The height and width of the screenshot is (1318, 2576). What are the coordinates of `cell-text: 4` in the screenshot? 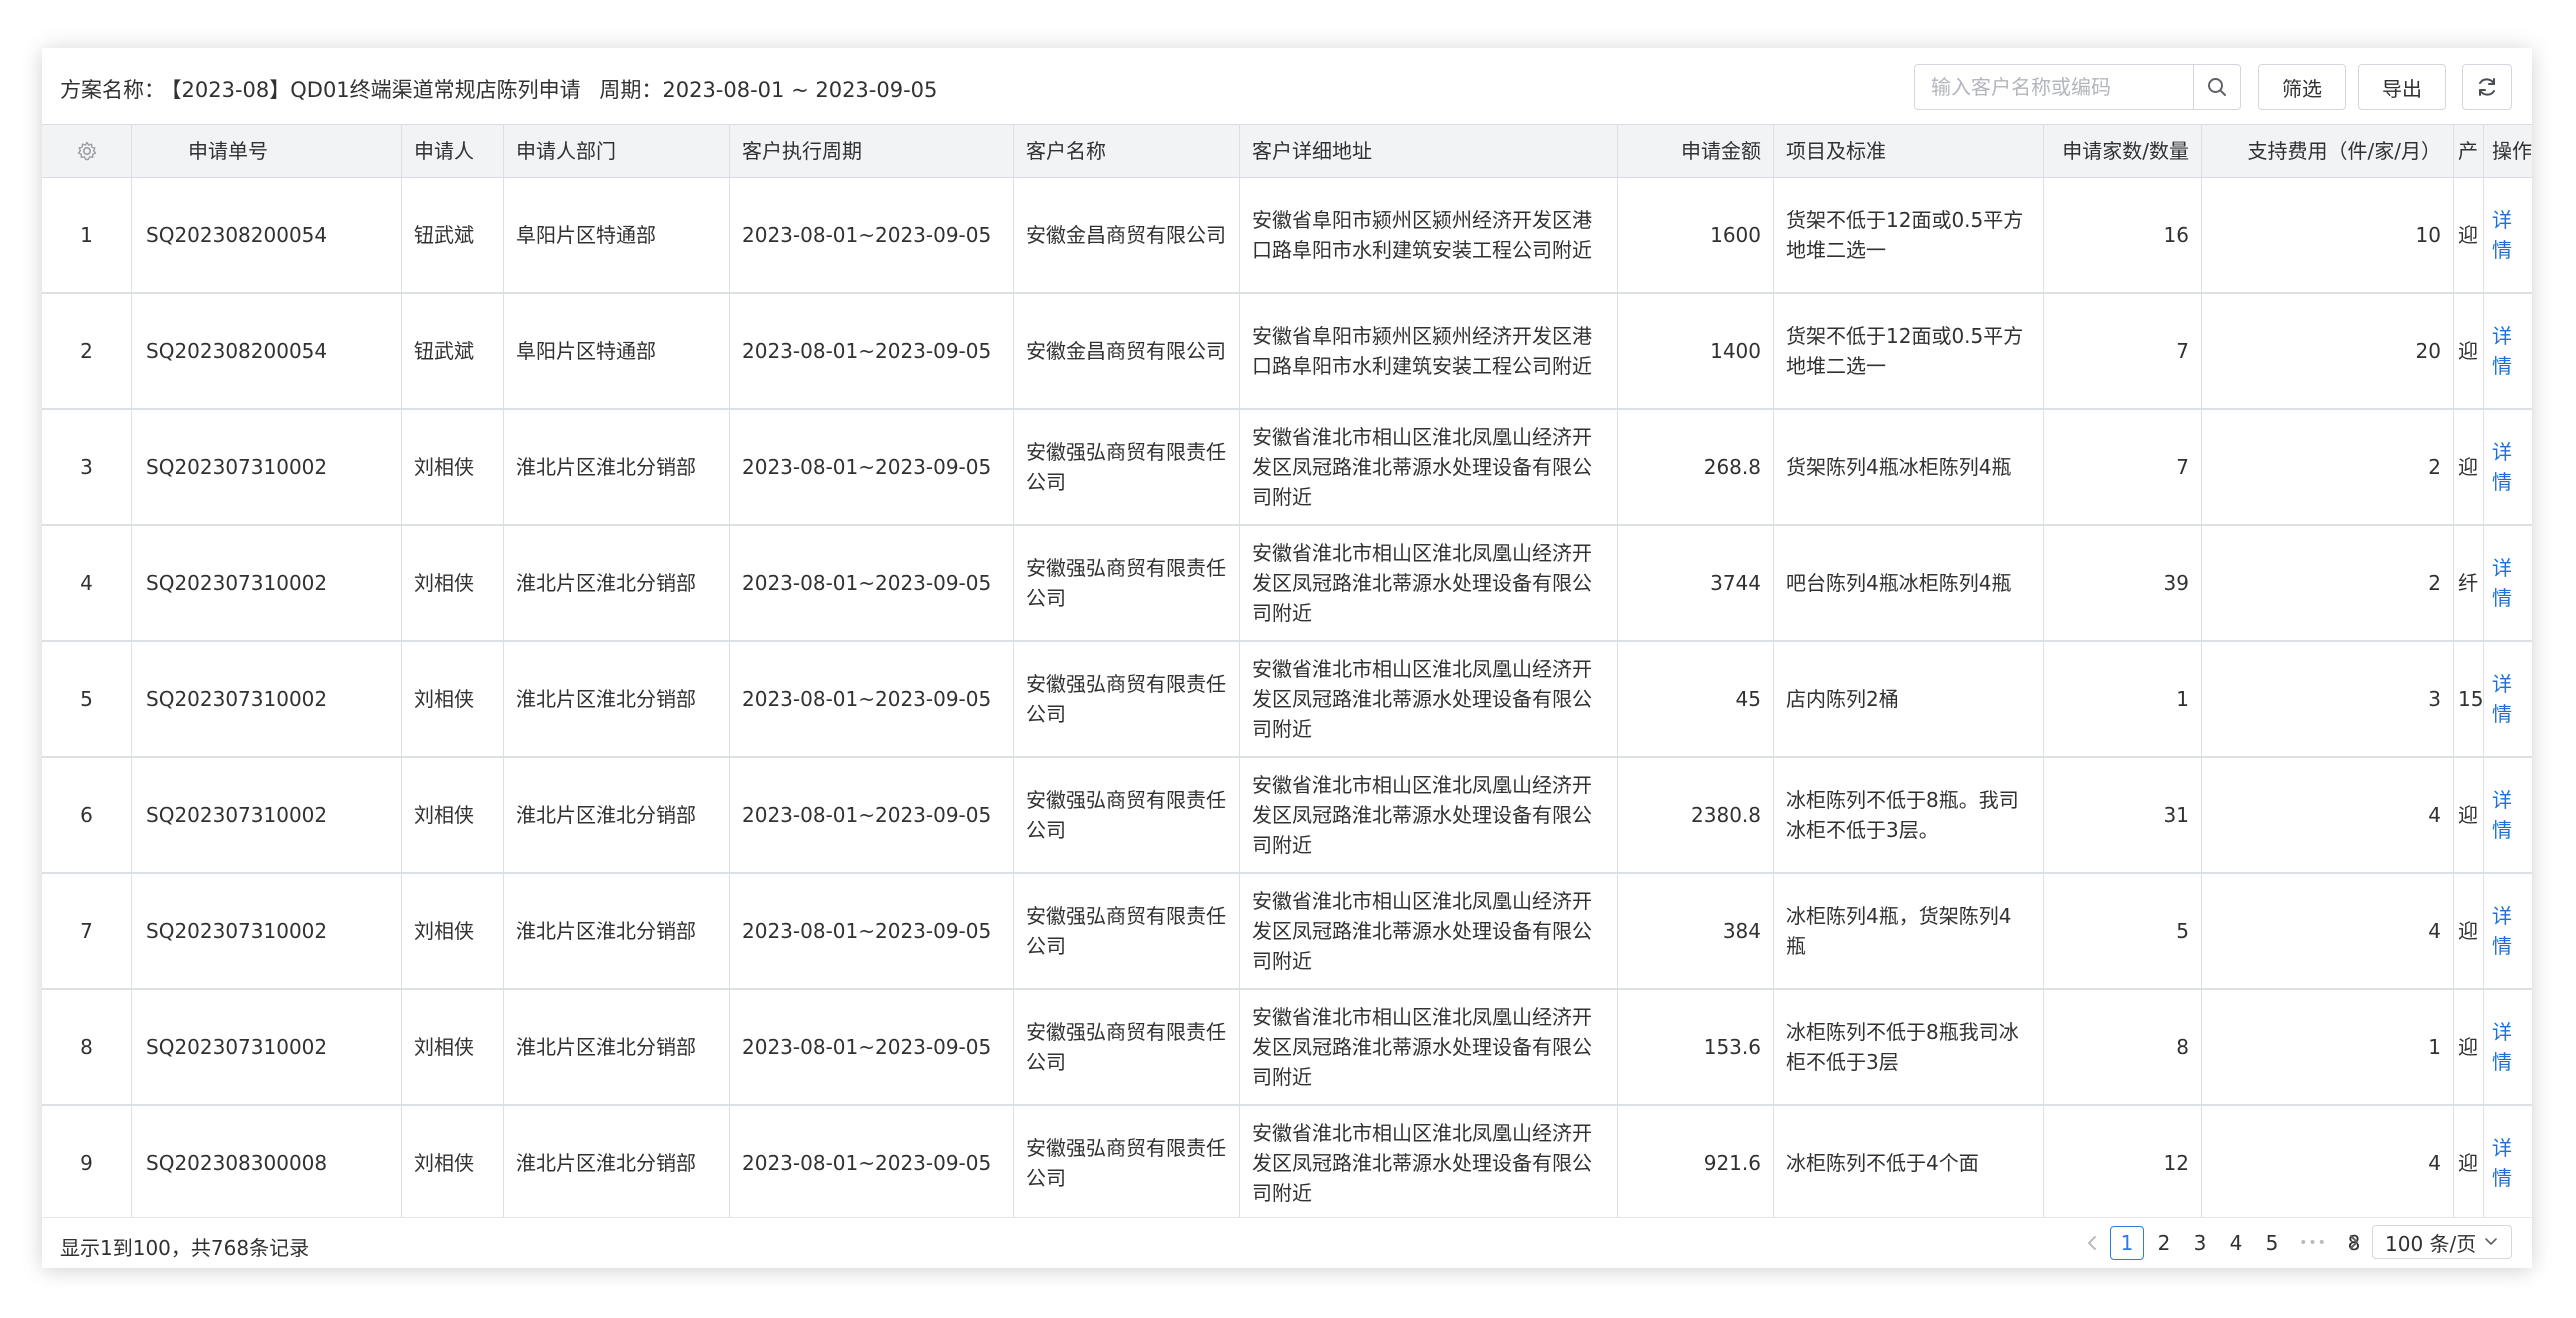 It's located at (2434, 931).